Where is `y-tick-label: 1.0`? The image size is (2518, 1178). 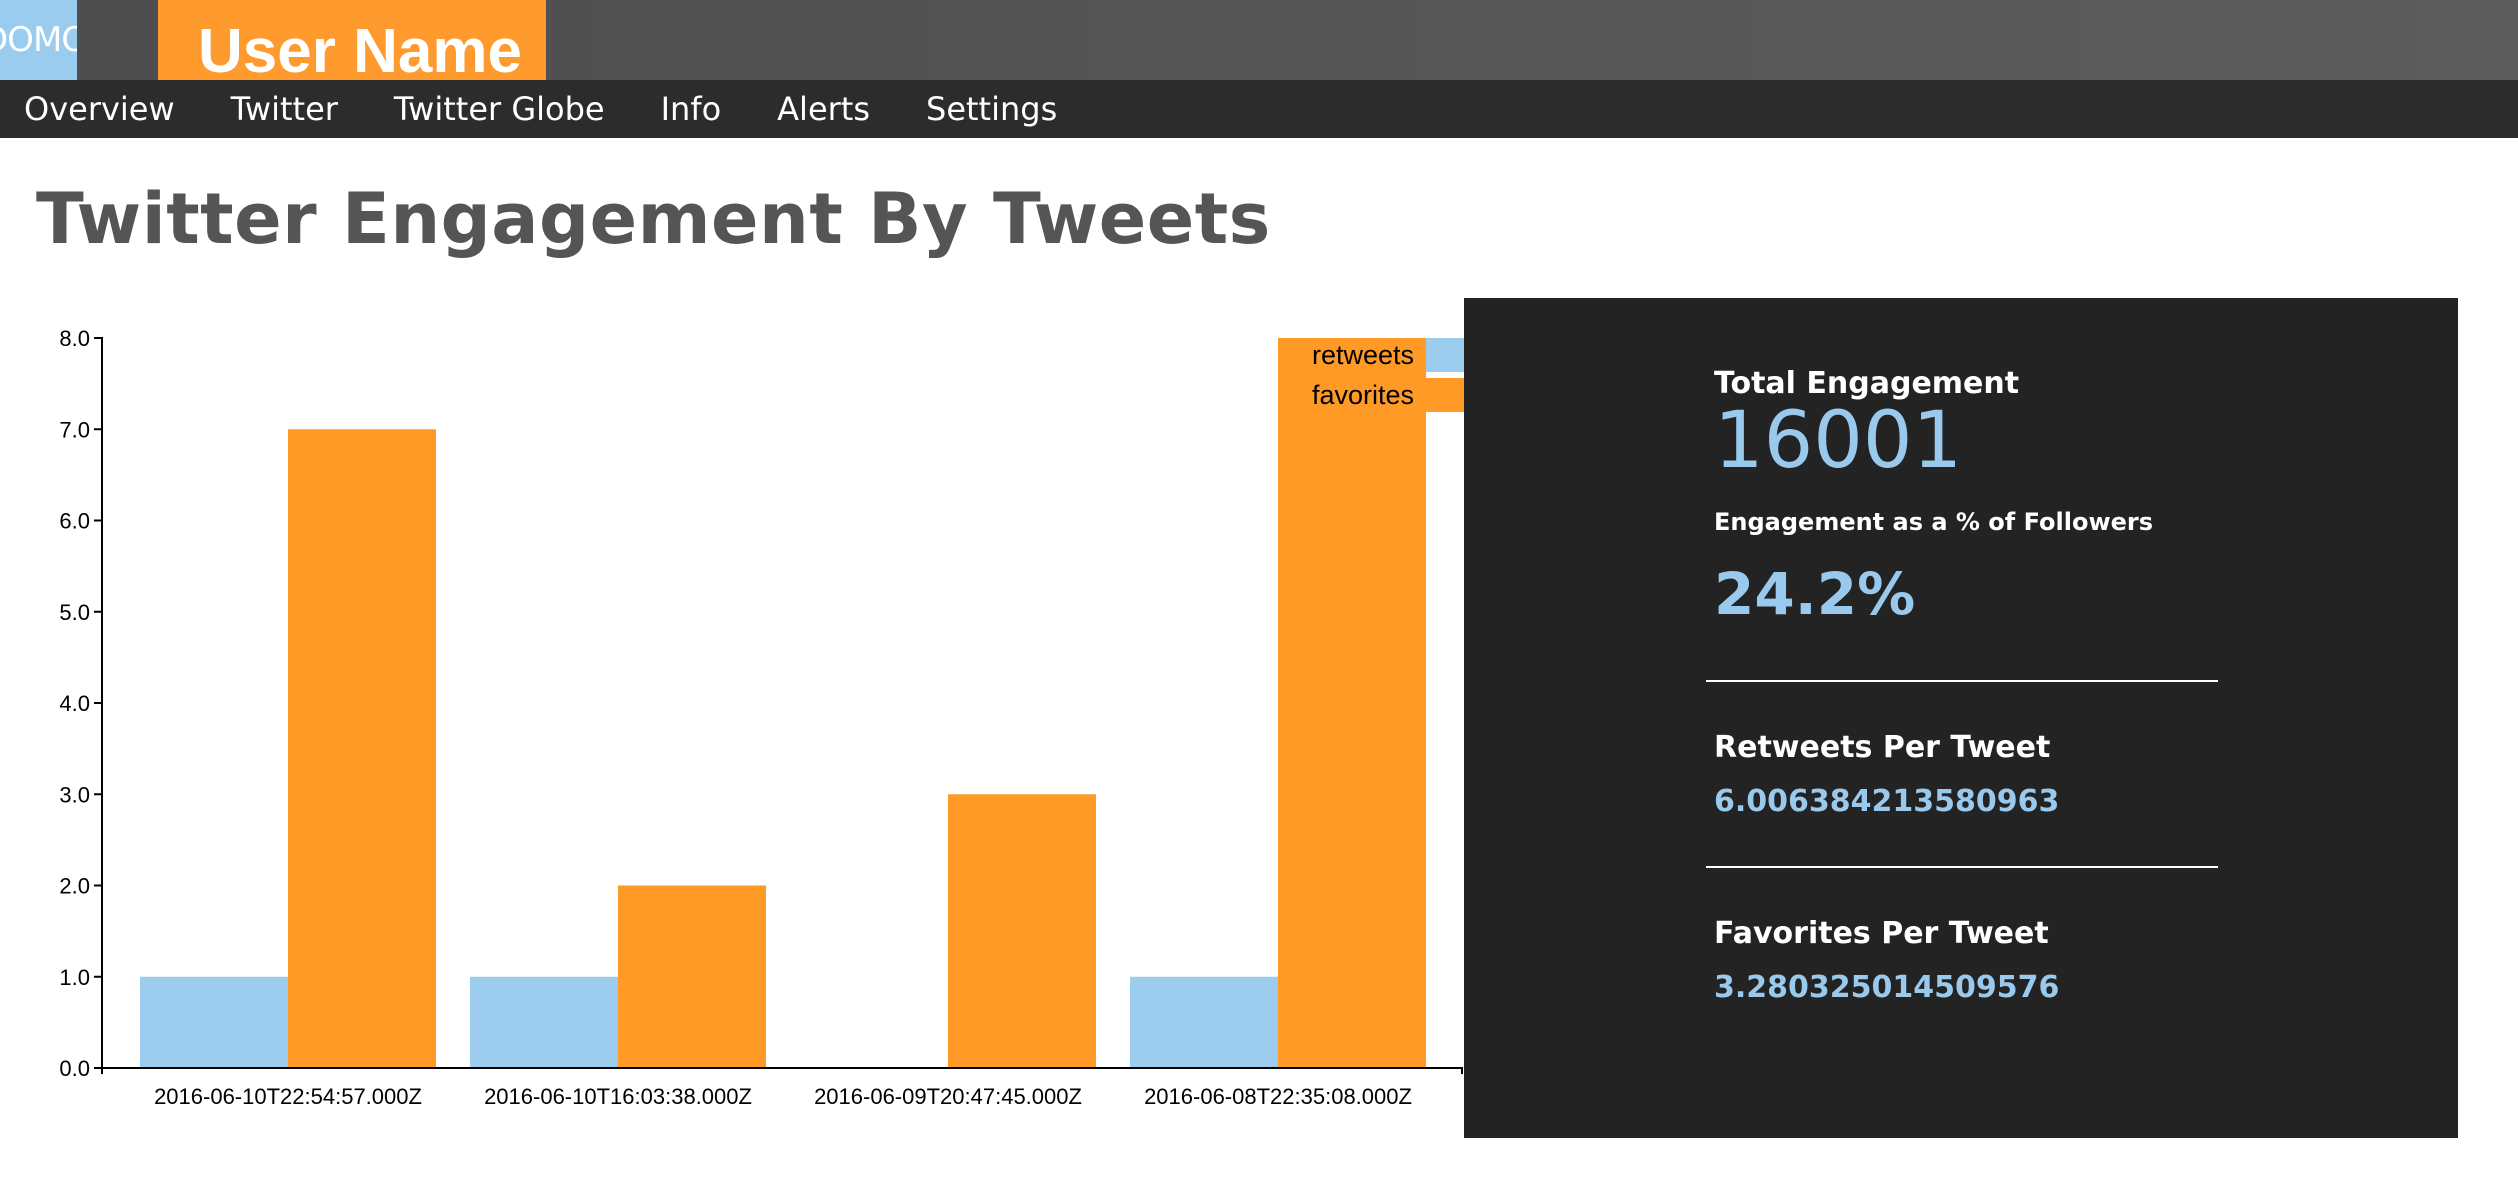
y-tick-label: 1.0 is located at coordinates (74, 977).